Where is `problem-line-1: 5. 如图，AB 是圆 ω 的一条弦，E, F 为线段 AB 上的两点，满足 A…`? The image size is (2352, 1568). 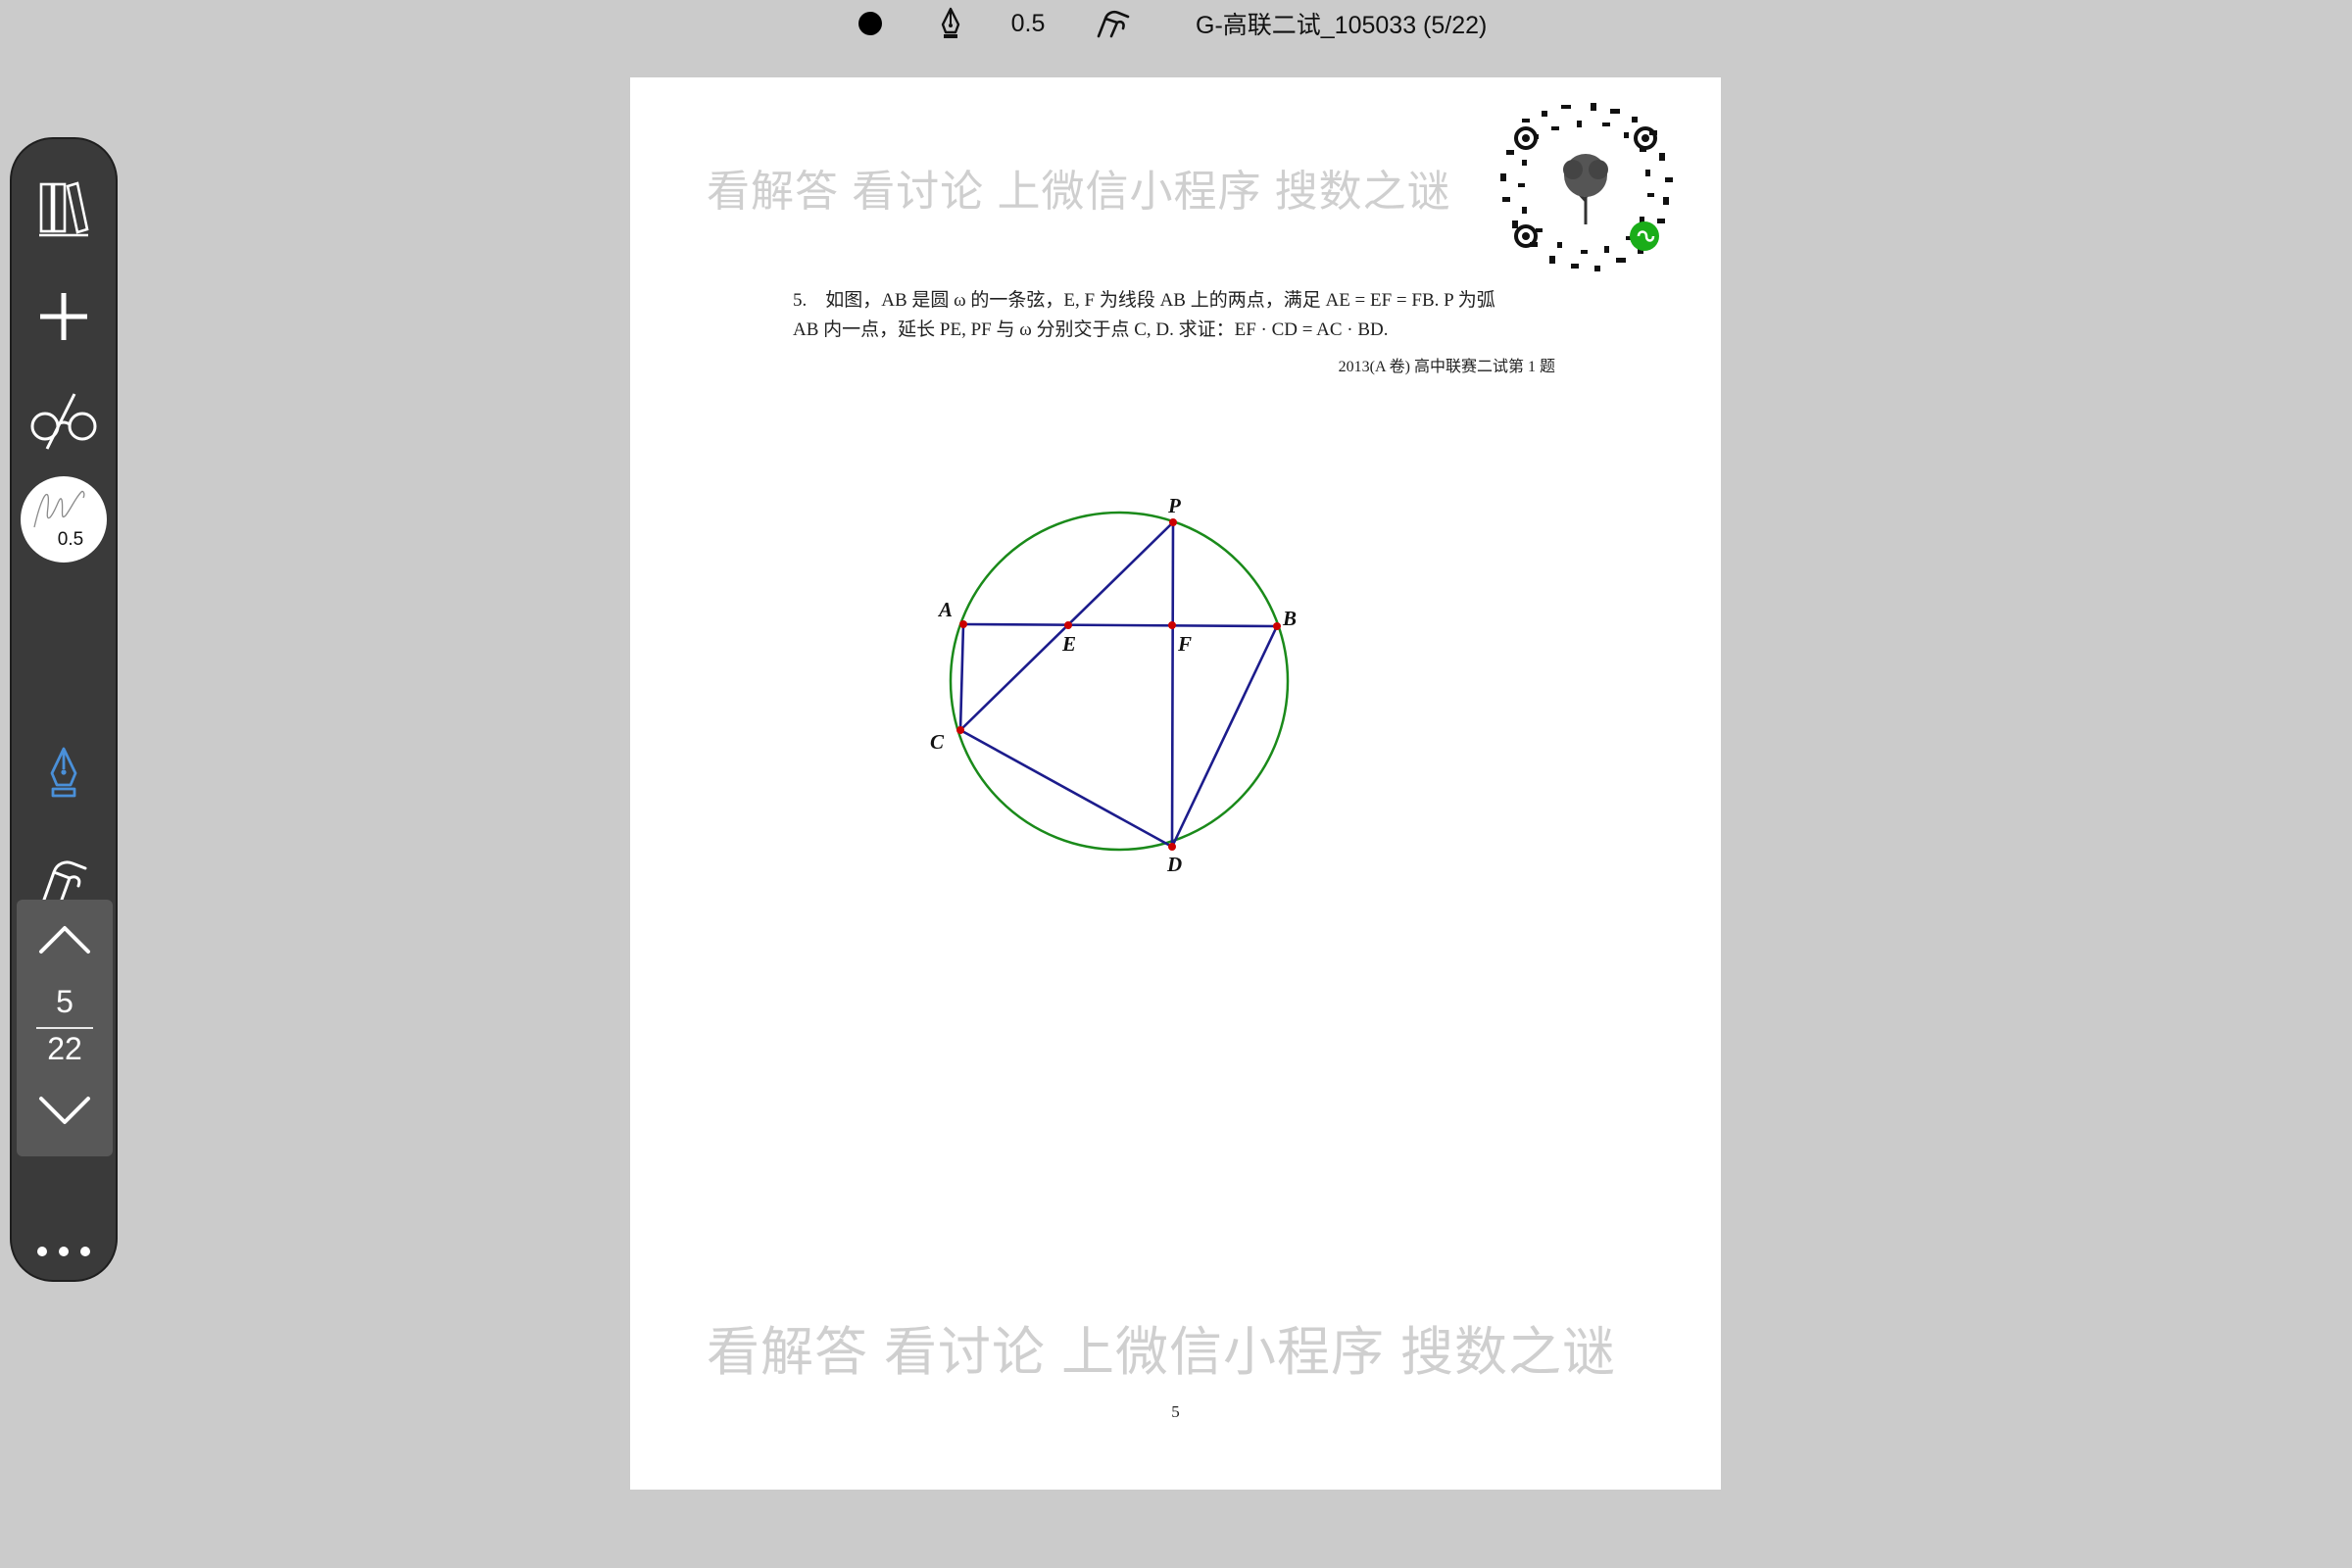 problem-line-1: 5. 如图，AB 是圆 ω 的一条弦，E, F 为线段 AB 上的两点，满足 A… is located at coordinates (1144, 300).